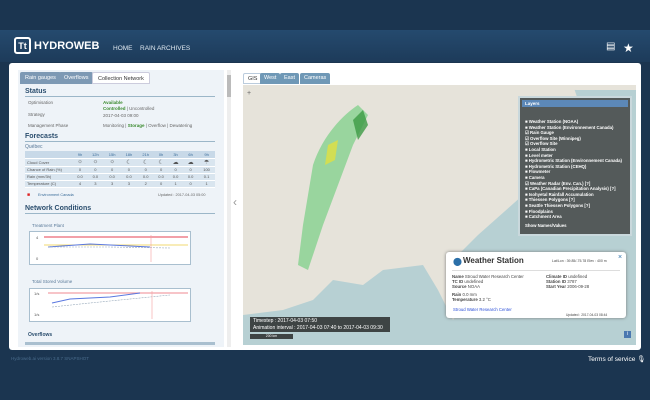 Image resolution: width=650 pixels, height=400 pixels. Describe the element at coordinates (165, 48) in the screenshot. I see `nav-rain-archives: RAIN ARCHIVES` at that location.